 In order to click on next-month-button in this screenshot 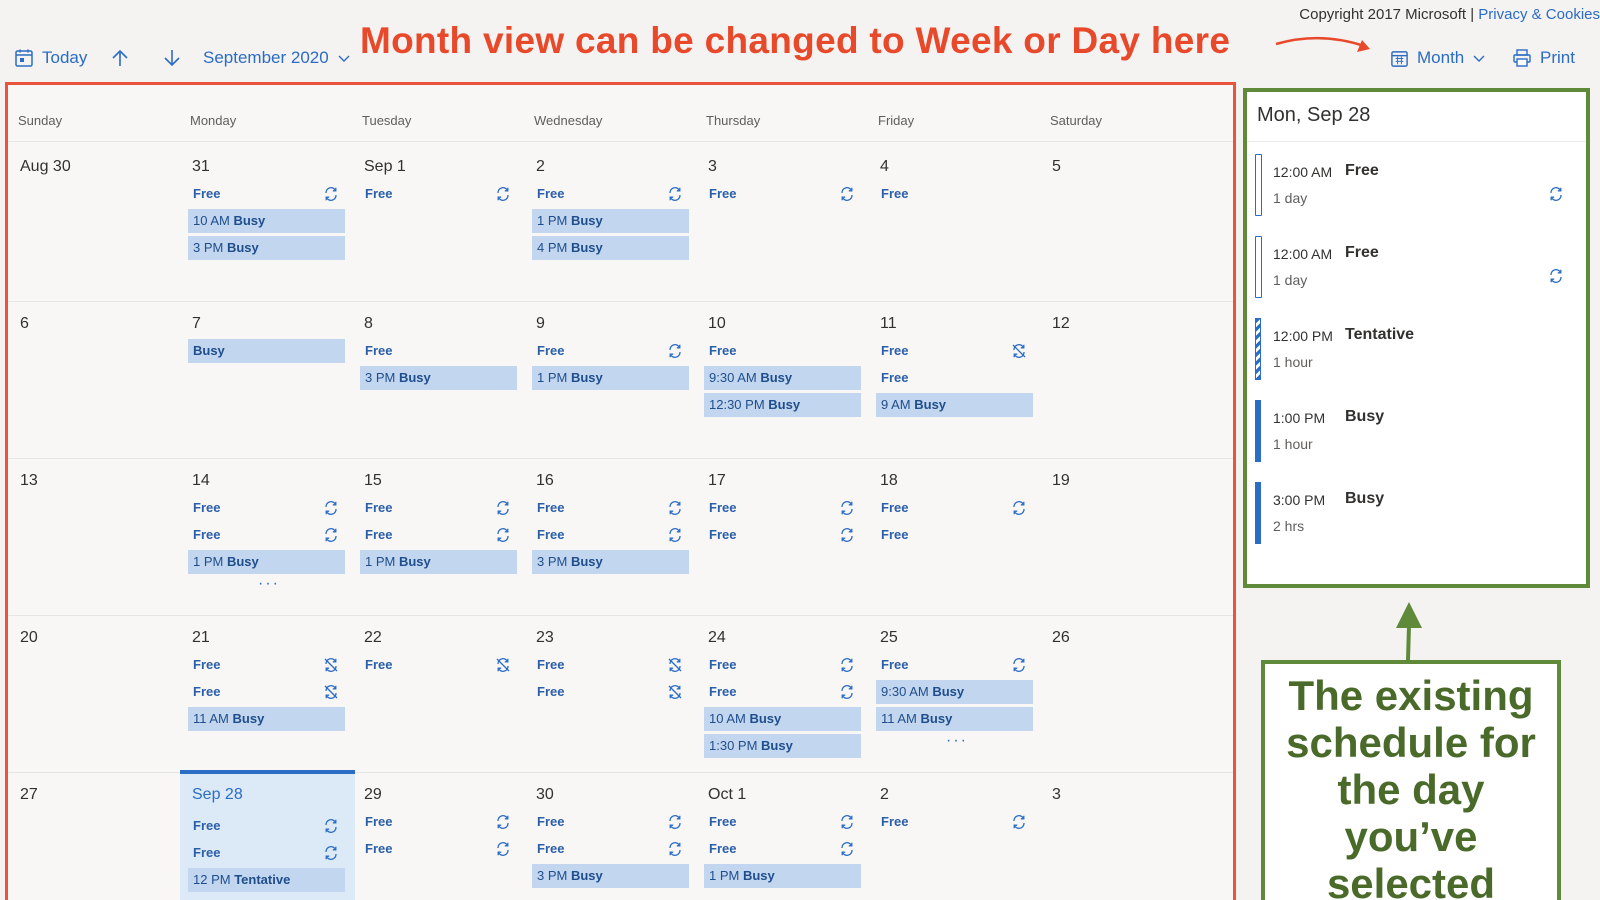, I will do `click(172, 58)`.